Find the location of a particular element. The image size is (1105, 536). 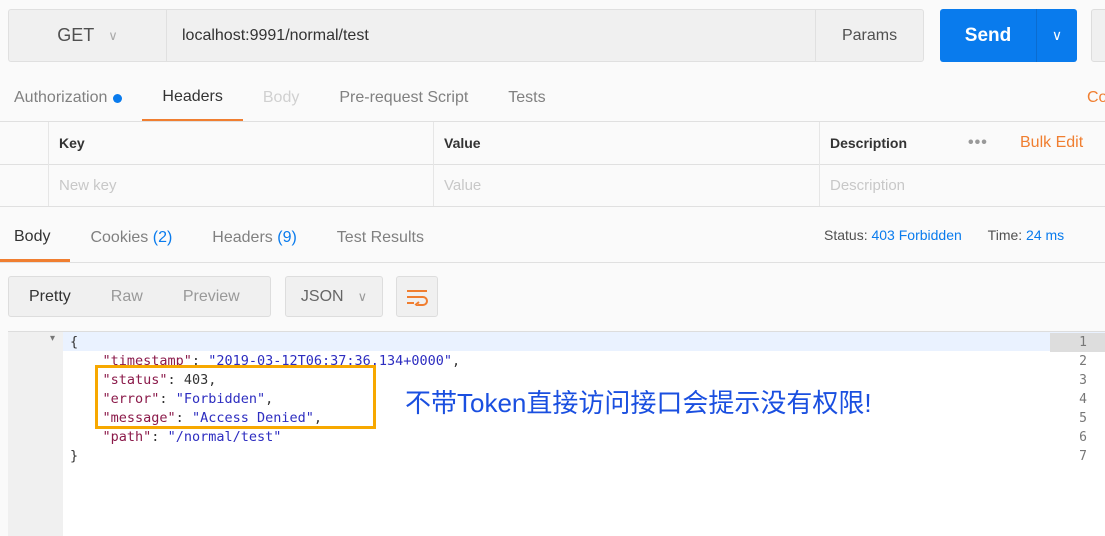

tab-tests: Tests is located at coordinates (526, 98).